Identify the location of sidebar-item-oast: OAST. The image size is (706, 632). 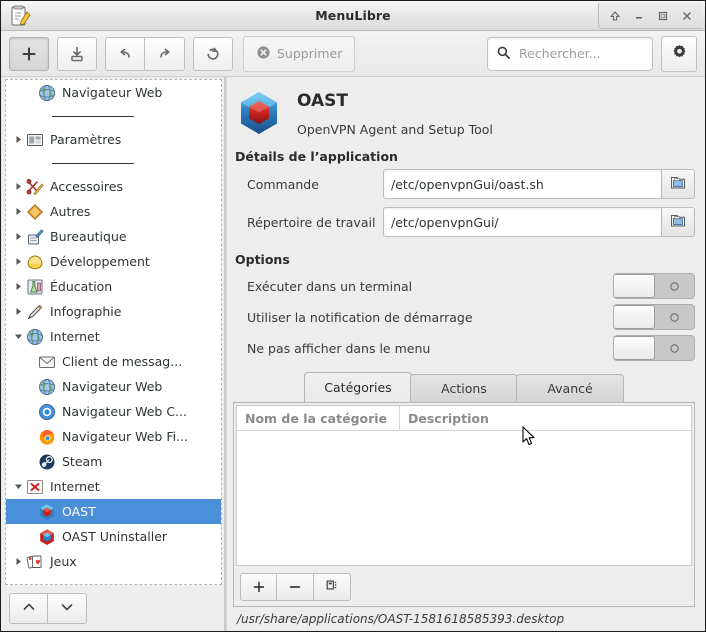
(113, 511).